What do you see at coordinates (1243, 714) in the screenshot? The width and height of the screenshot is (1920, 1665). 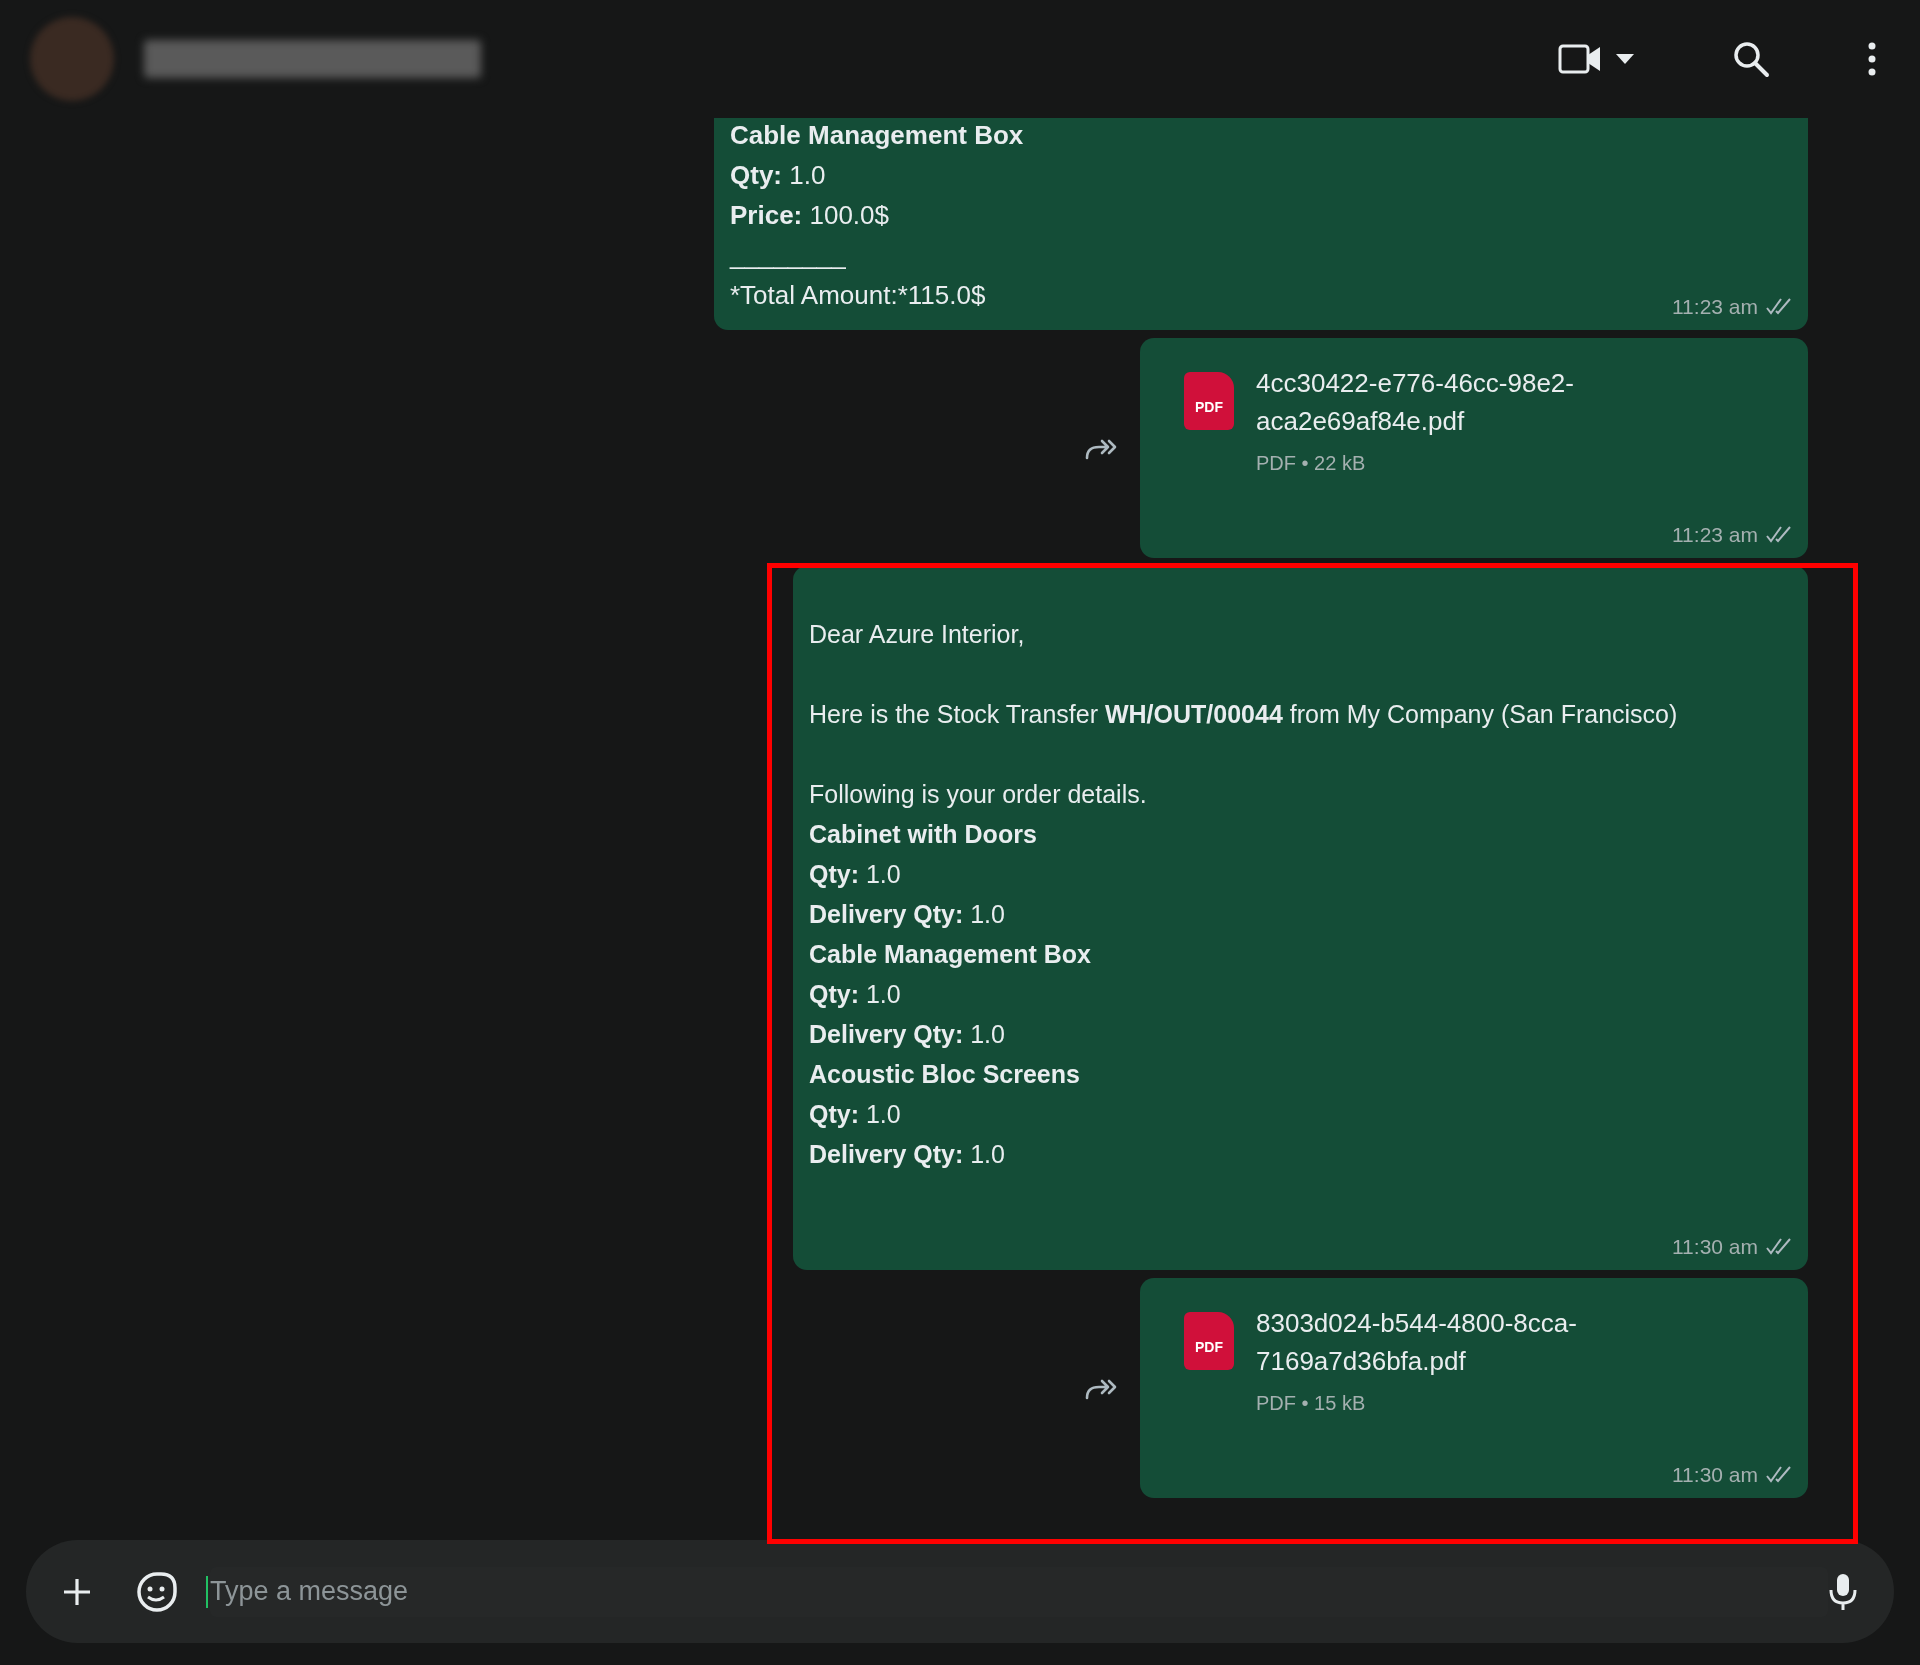 I see `message-line: Here is the Stock Transfer WH/OUT/00044 from My Company (San Francisco)` at bounding box center [1243, 714].